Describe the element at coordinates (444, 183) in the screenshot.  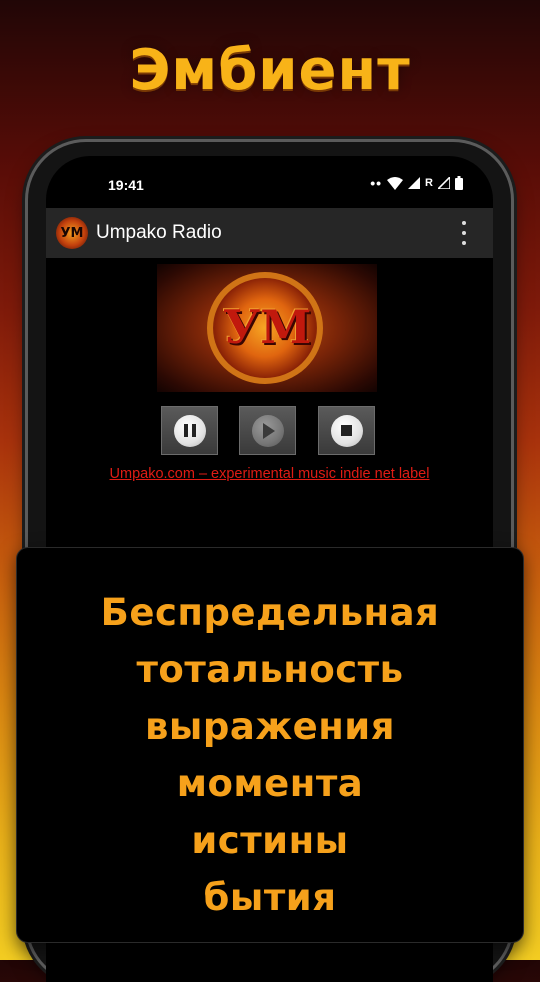
I see `signal-icon-secondary` at that location.